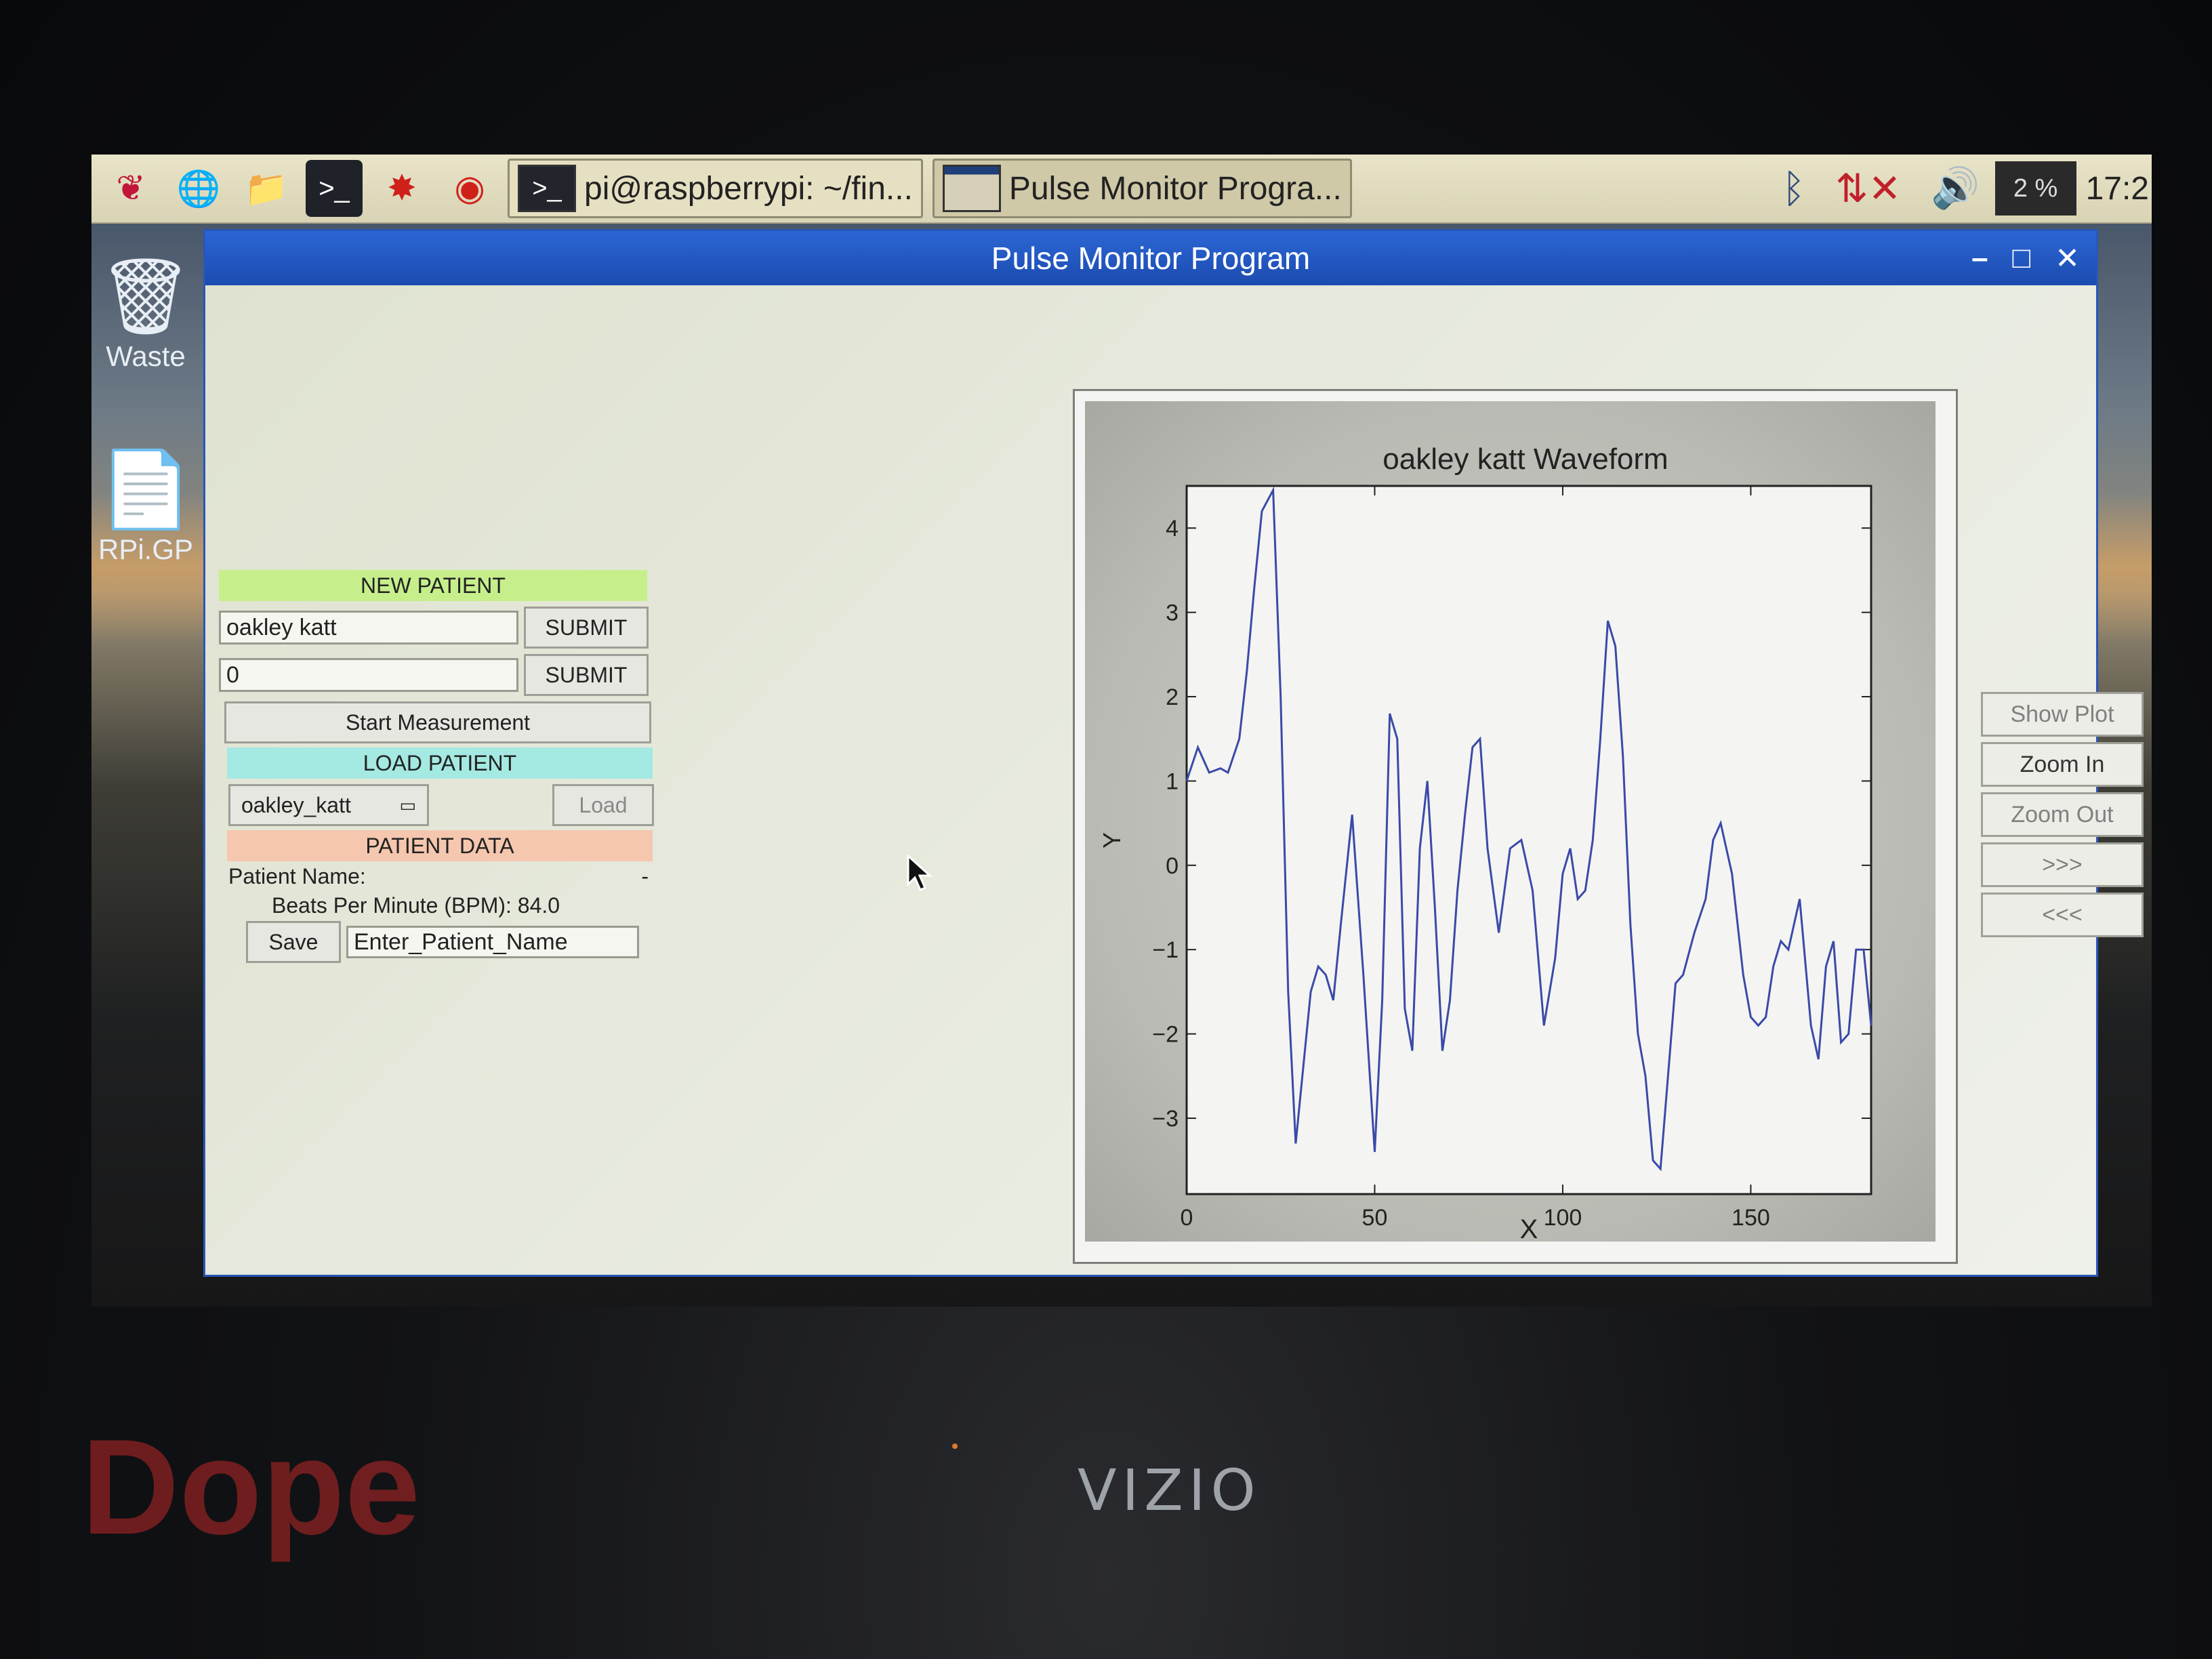 Image resolution: width=2212 pixels, height=1659 pixels. What do you see at coordinates (145, 296) in the screenshot?
I see `trash-icon: 🗑` at bounding box center [145, 296].